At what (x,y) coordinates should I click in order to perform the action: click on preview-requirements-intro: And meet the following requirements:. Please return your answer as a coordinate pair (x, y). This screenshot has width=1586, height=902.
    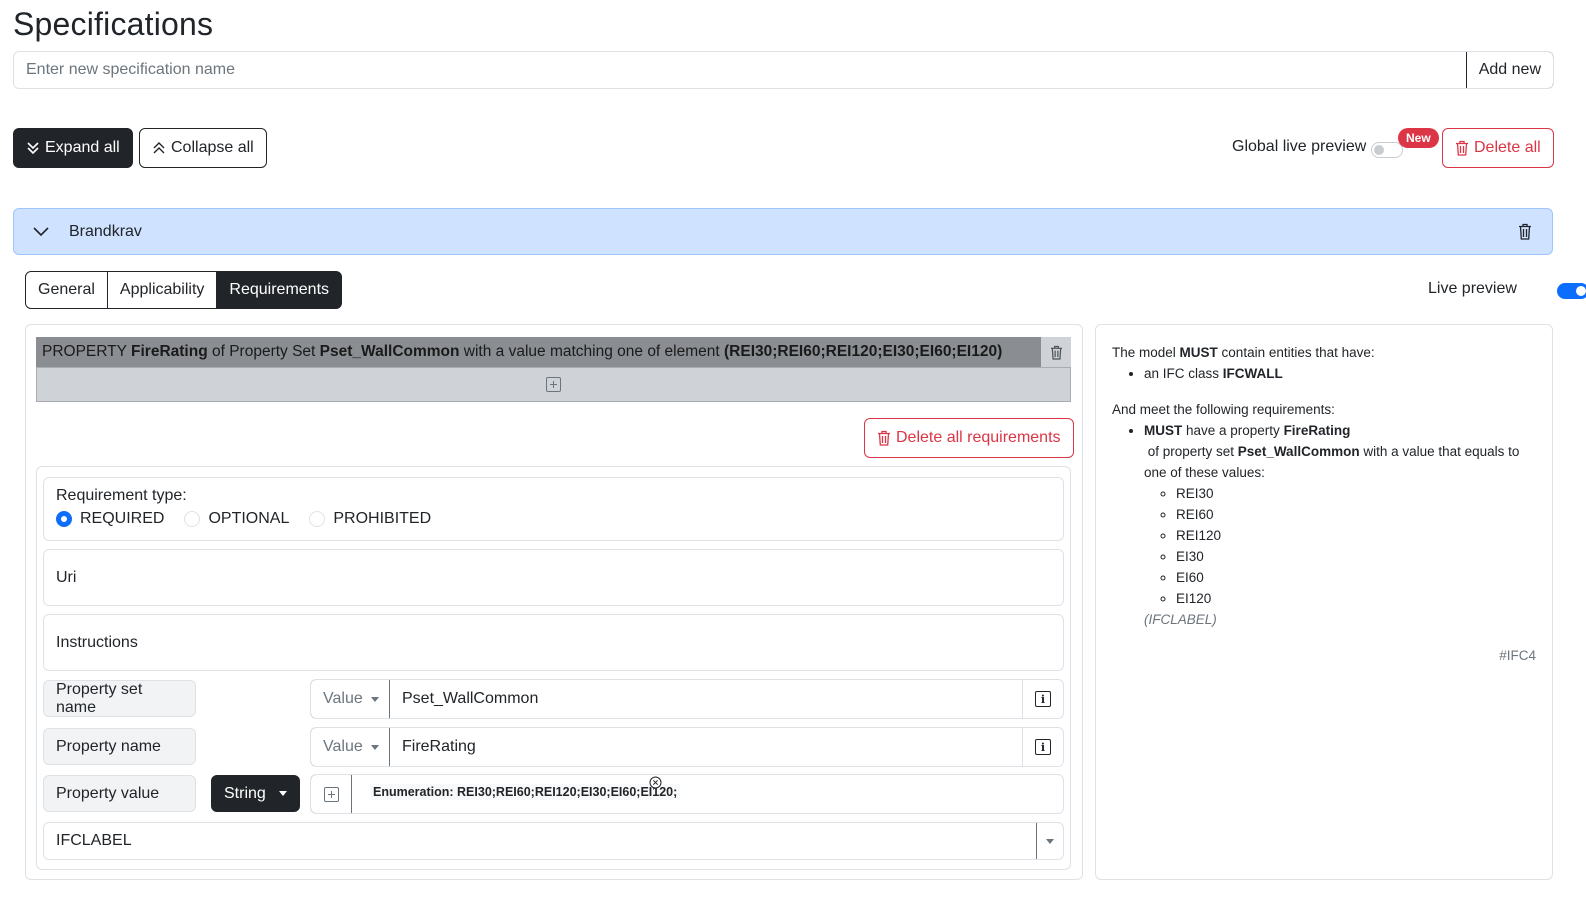
    Looking at the image, I should click on (1223, 409).